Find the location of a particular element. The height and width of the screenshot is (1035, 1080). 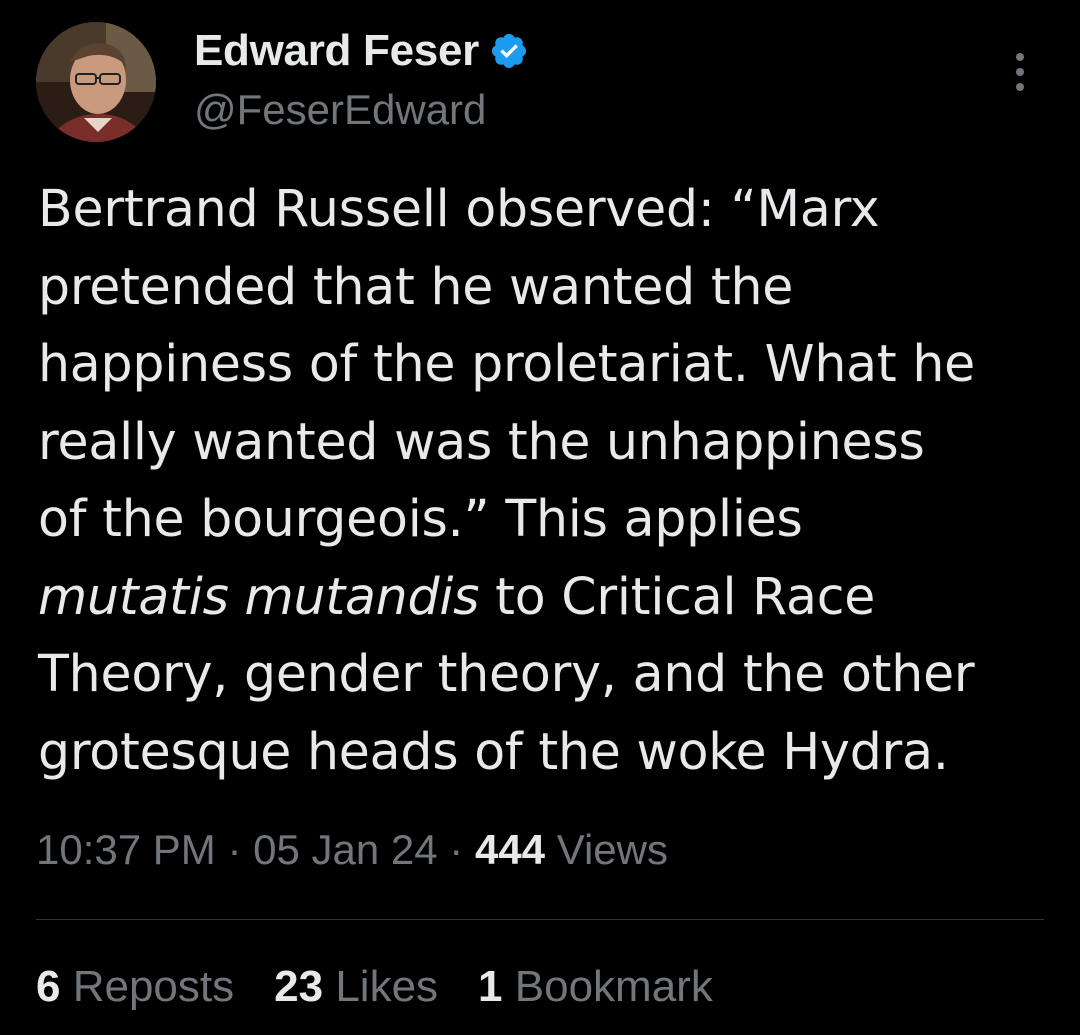

reposts-label: Reposts is located at coordinates (153, 986).